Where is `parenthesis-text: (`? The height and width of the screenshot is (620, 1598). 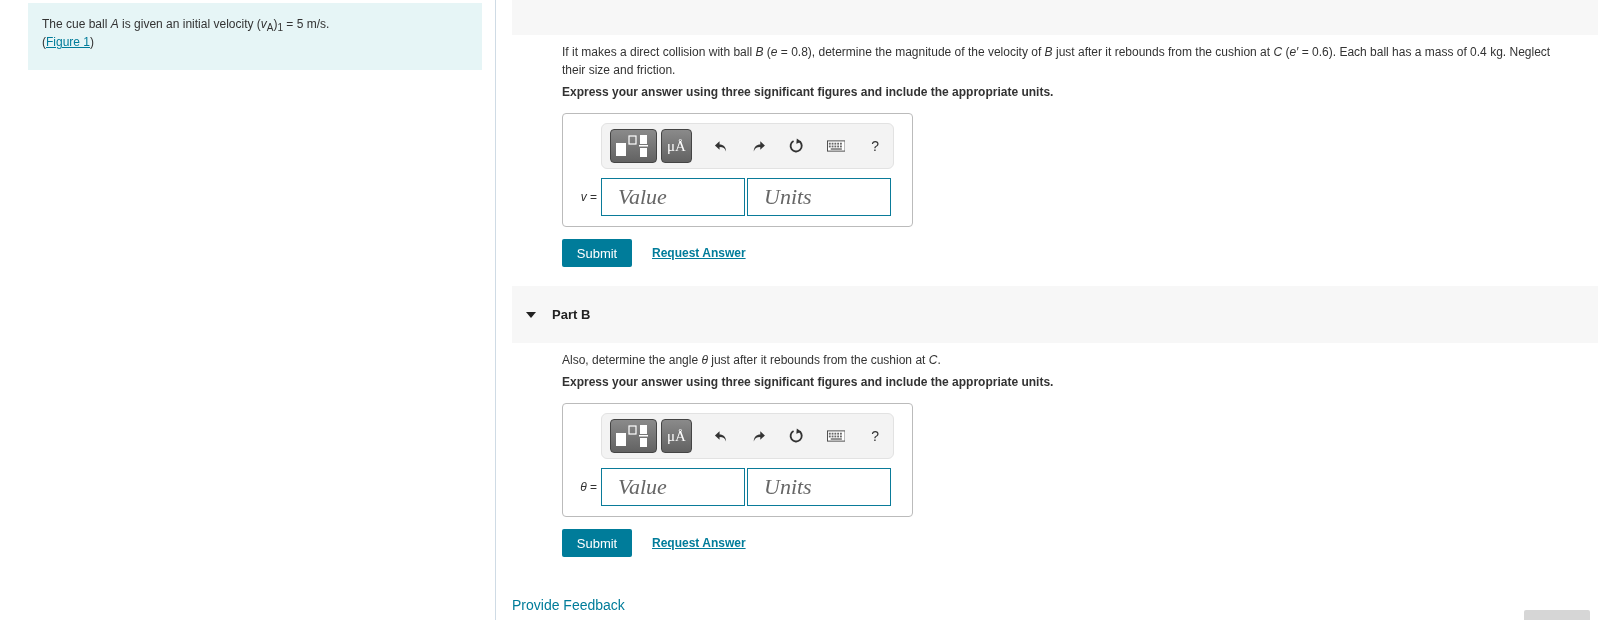 parenthesis-text: ( is located at coordinates (44, 42).